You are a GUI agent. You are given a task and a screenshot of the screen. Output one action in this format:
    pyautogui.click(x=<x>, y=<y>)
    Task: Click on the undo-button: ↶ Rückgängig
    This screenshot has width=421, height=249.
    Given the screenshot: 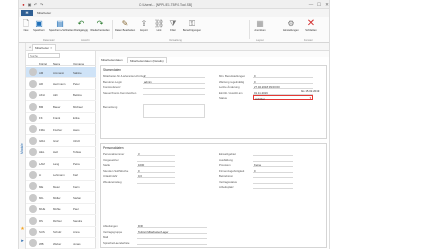 What is the action you would take?
    pyautogui.click(x=81, y=29)
    